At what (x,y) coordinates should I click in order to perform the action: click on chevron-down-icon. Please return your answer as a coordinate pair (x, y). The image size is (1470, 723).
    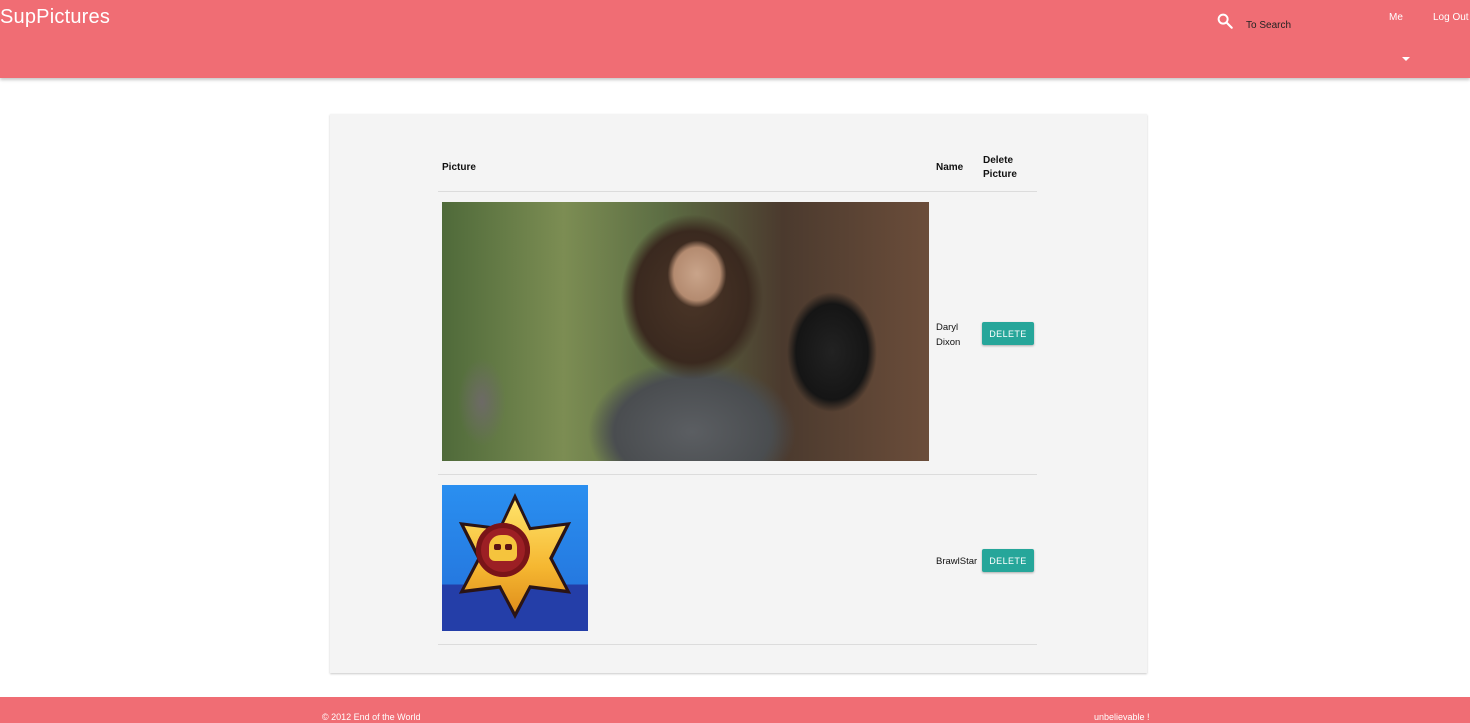
    Looking at the image, I should click on (1406, 59).